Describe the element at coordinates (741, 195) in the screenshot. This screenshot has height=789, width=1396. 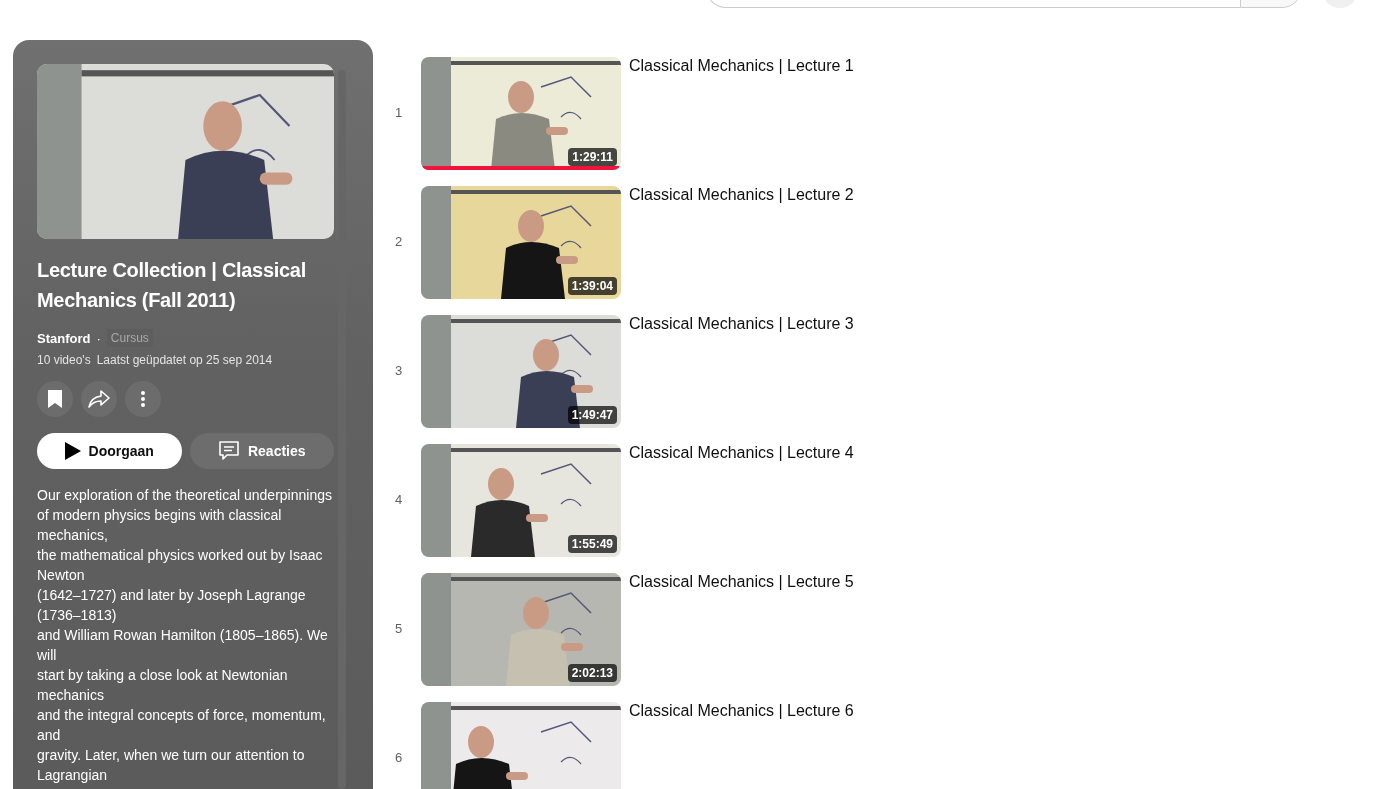
I see `video-title: Classical Mechanics | Lecture 2` at that location.